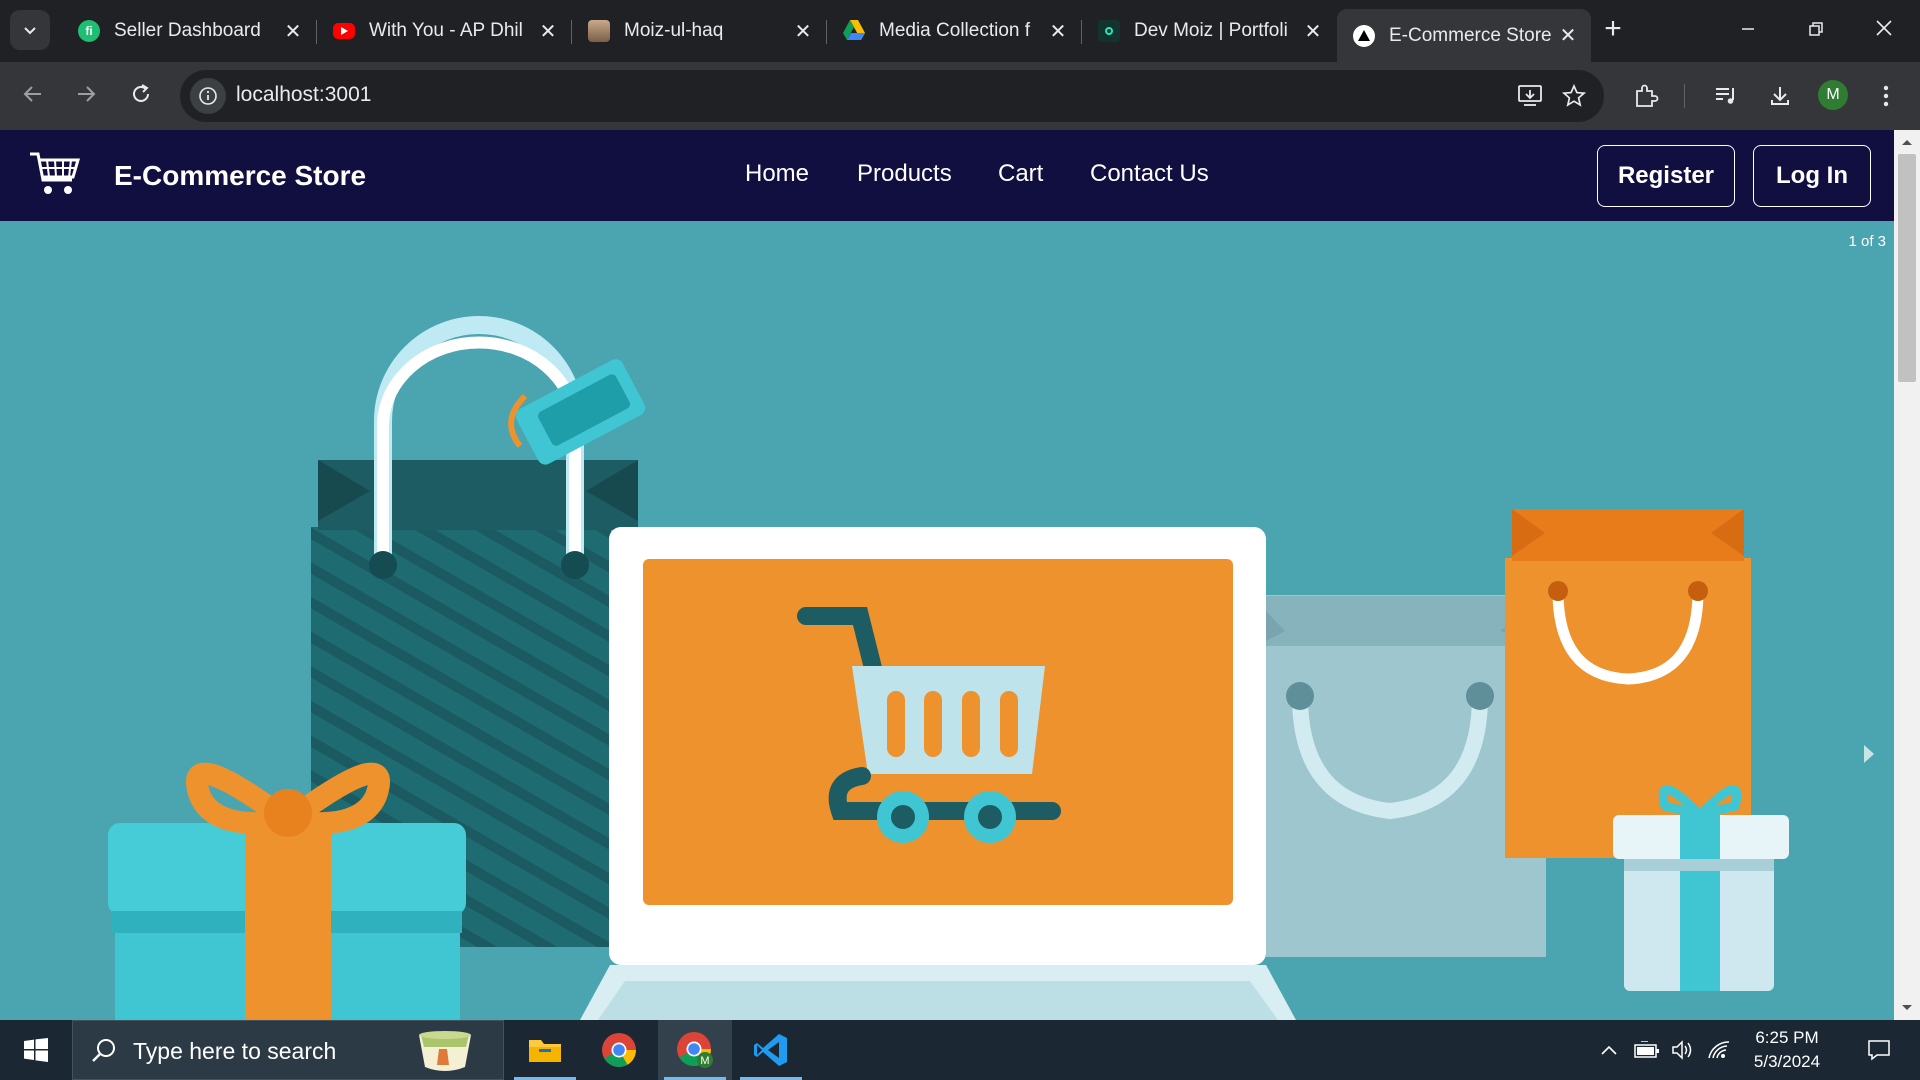 The image size is (1920, 1080). What do you see at coordinates (1867, 241) in the screenshot?
I see `slide-counter: 1 of 3` at bounding box center [1867, 241].